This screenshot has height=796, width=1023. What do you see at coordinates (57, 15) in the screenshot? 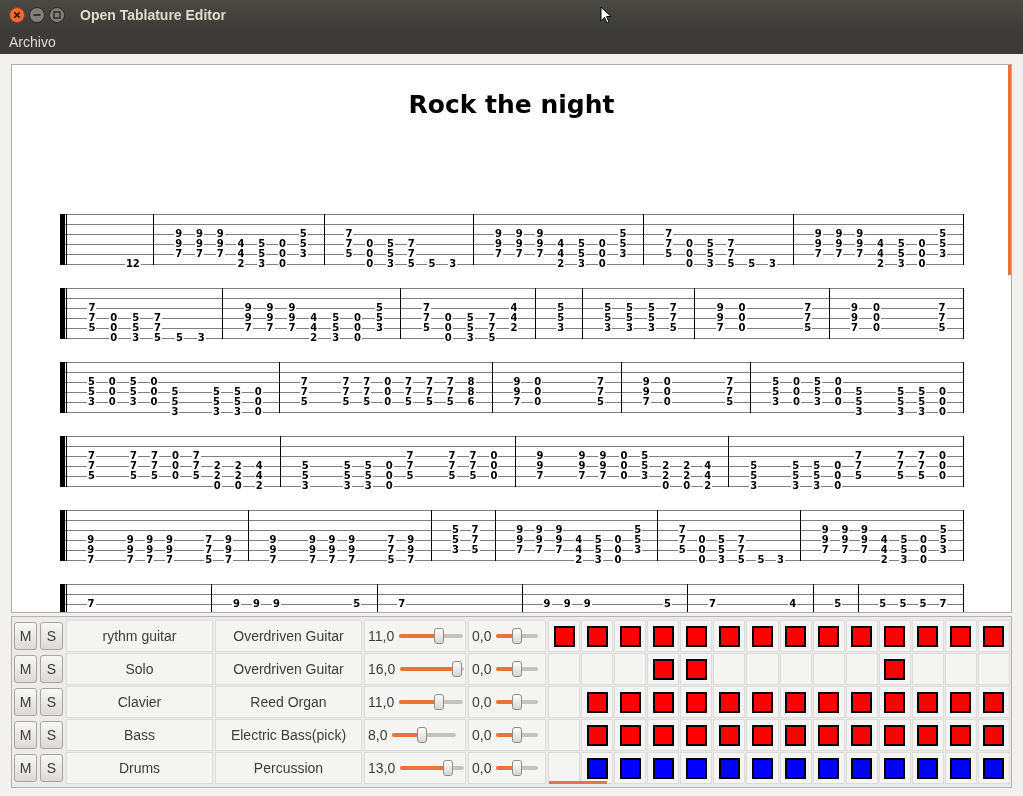
I see `maximize-icon` at bounding box center [57, 15].